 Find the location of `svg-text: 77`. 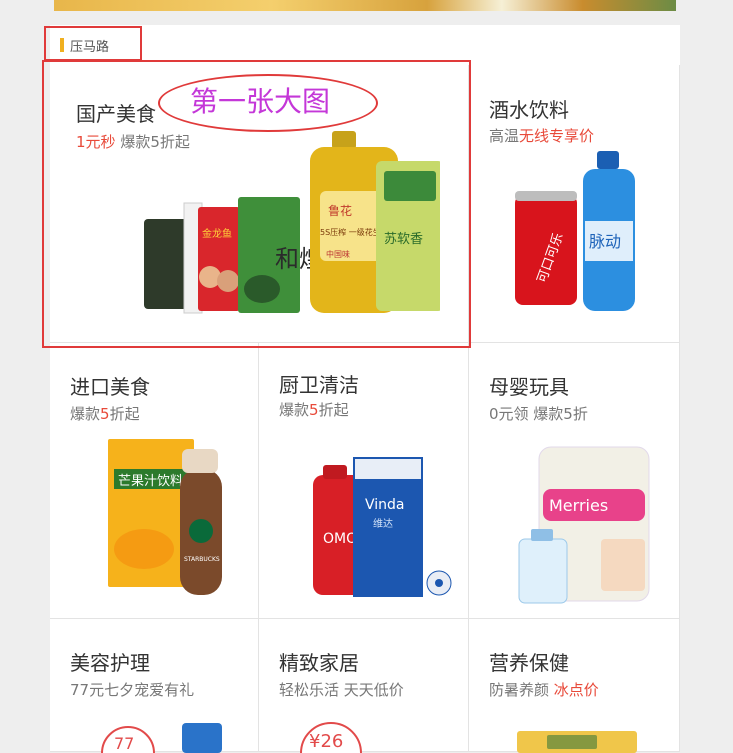

svg-text: 77 is located at coordinates (124, 743).